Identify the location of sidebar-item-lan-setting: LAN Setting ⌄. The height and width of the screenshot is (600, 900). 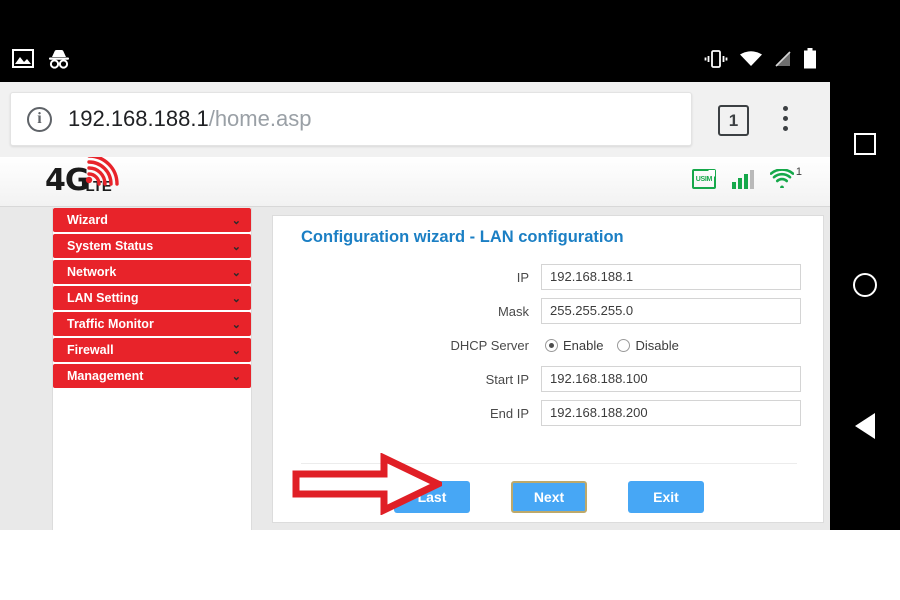
(152, 298).